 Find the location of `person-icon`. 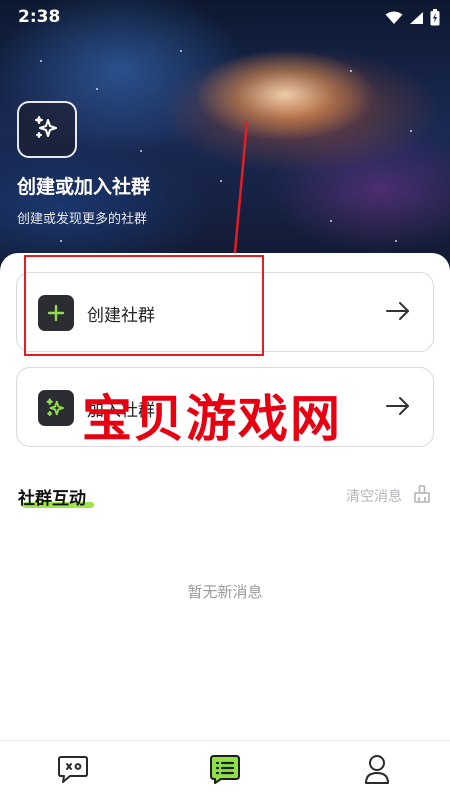

person-icon is located at coordinates (377, 771).